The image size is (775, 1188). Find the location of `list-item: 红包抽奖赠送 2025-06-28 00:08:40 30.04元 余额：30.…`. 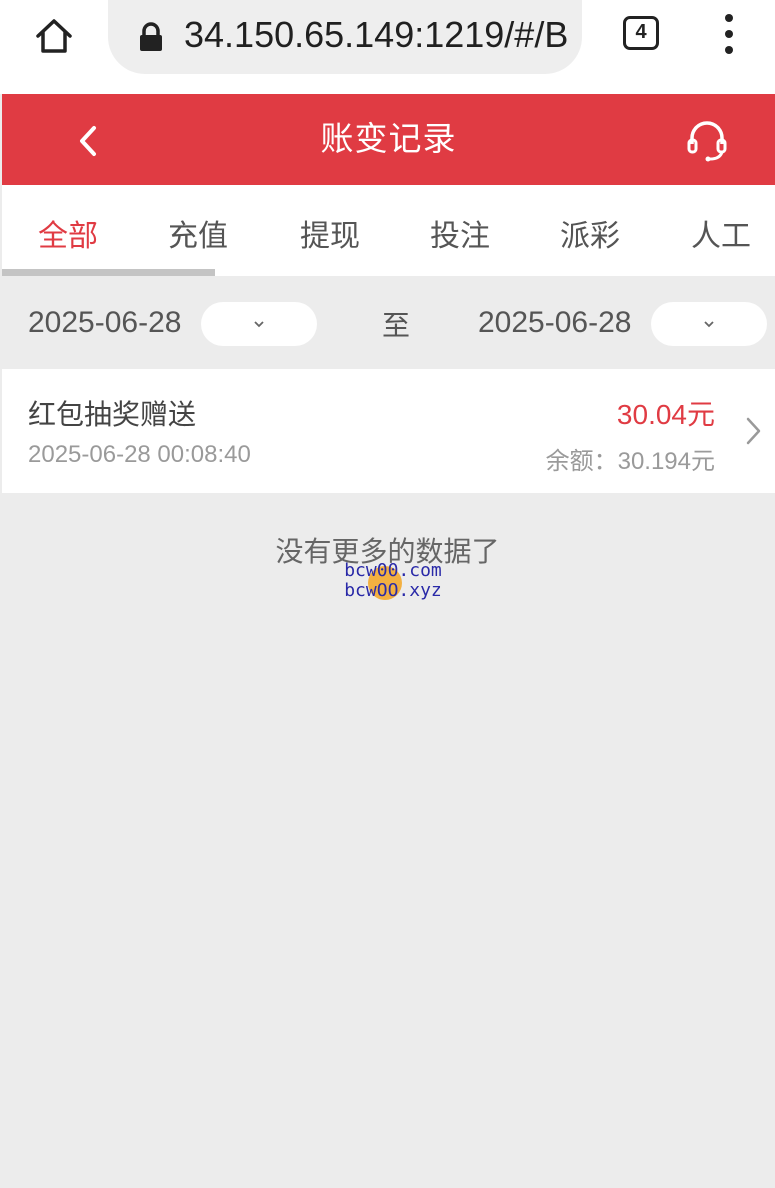

list-item: 红包抽奖赠送 2025-06-28 00:08:40 30.04元 余额：30.… is located at coordinates (388, 431).